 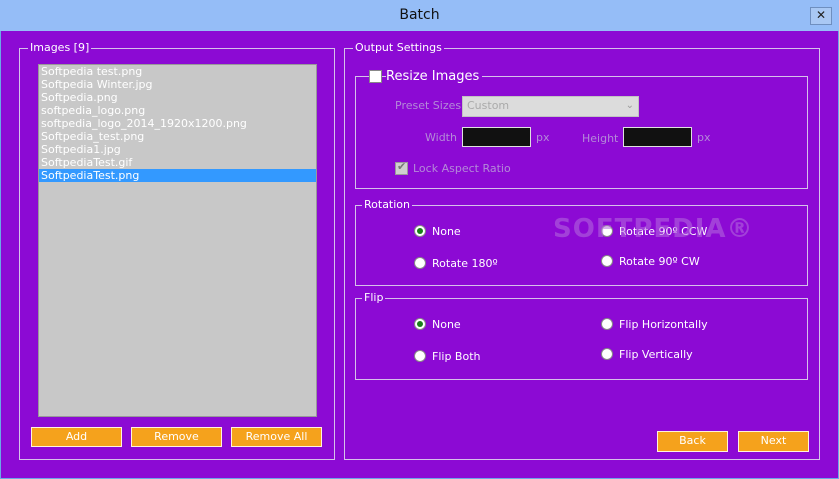 I want to click on rotation-90-cw-radio, so click(x=607, y=261).